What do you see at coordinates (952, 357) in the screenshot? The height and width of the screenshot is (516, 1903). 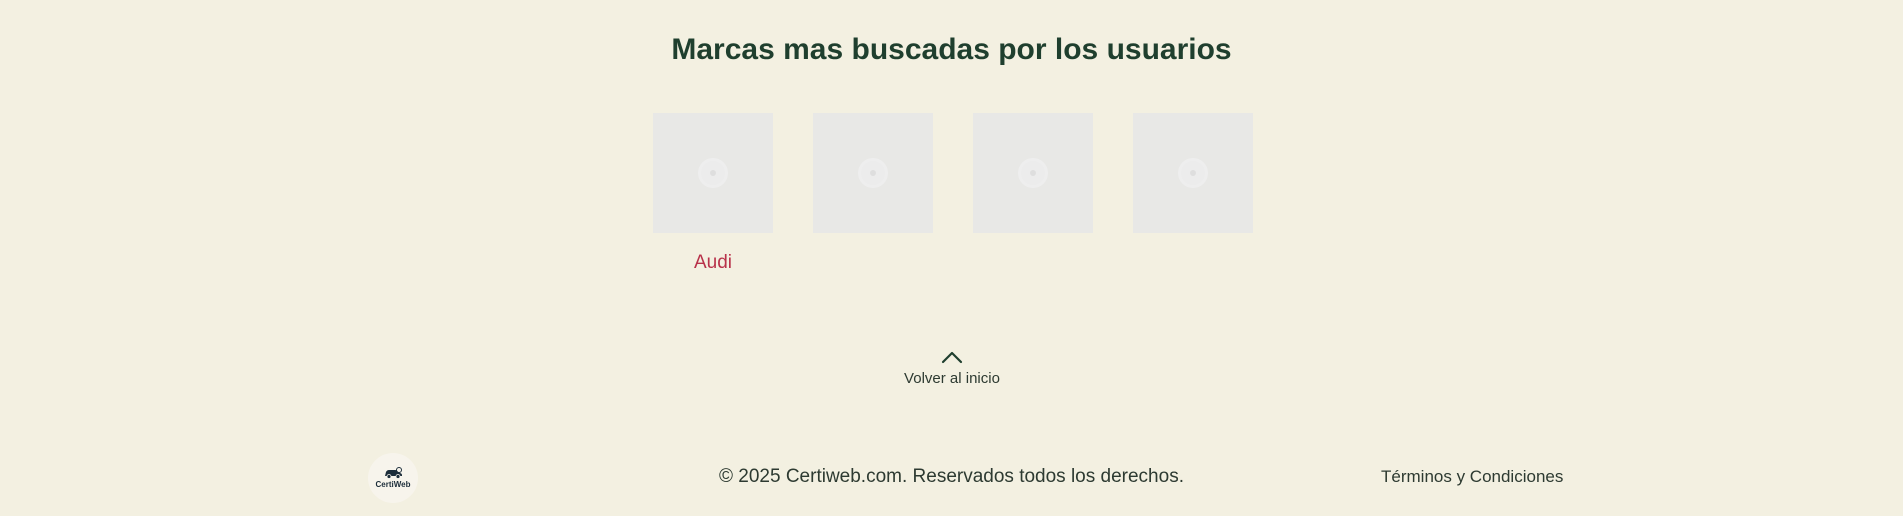 I see `chevron-up-icon` at bounding box center [952, 357].